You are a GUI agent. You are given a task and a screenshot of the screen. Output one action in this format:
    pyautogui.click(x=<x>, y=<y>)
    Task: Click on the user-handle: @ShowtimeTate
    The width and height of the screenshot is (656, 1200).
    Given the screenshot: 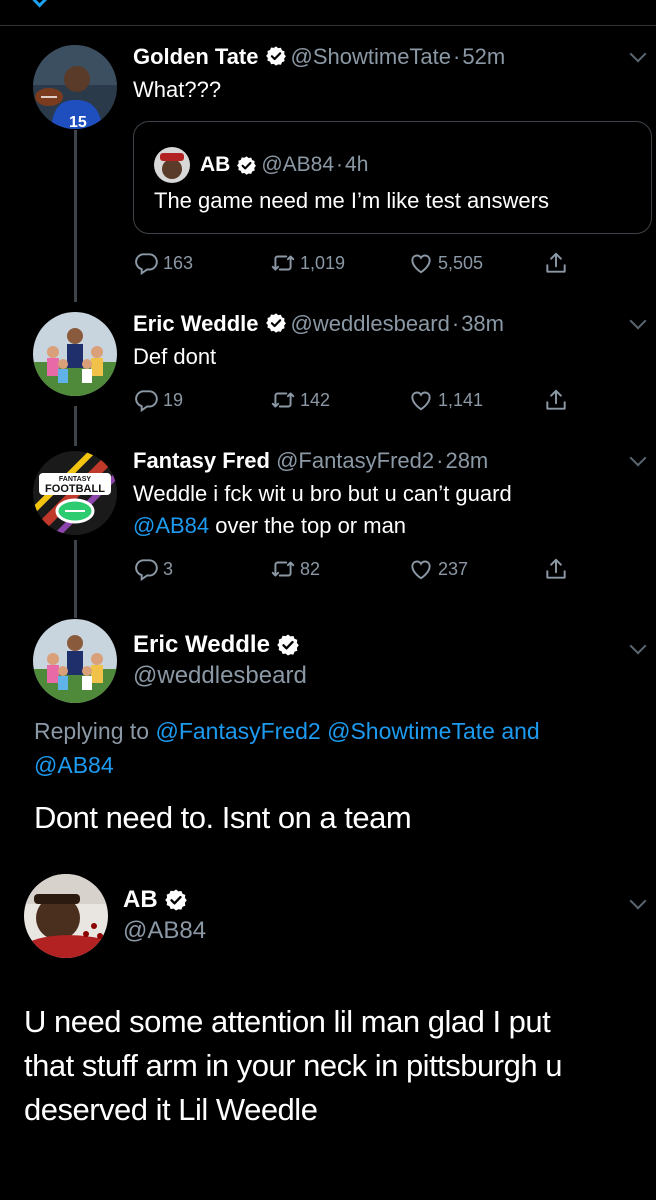 What is the action you would take?
    pyautogui.click(x=371, y=56)
    